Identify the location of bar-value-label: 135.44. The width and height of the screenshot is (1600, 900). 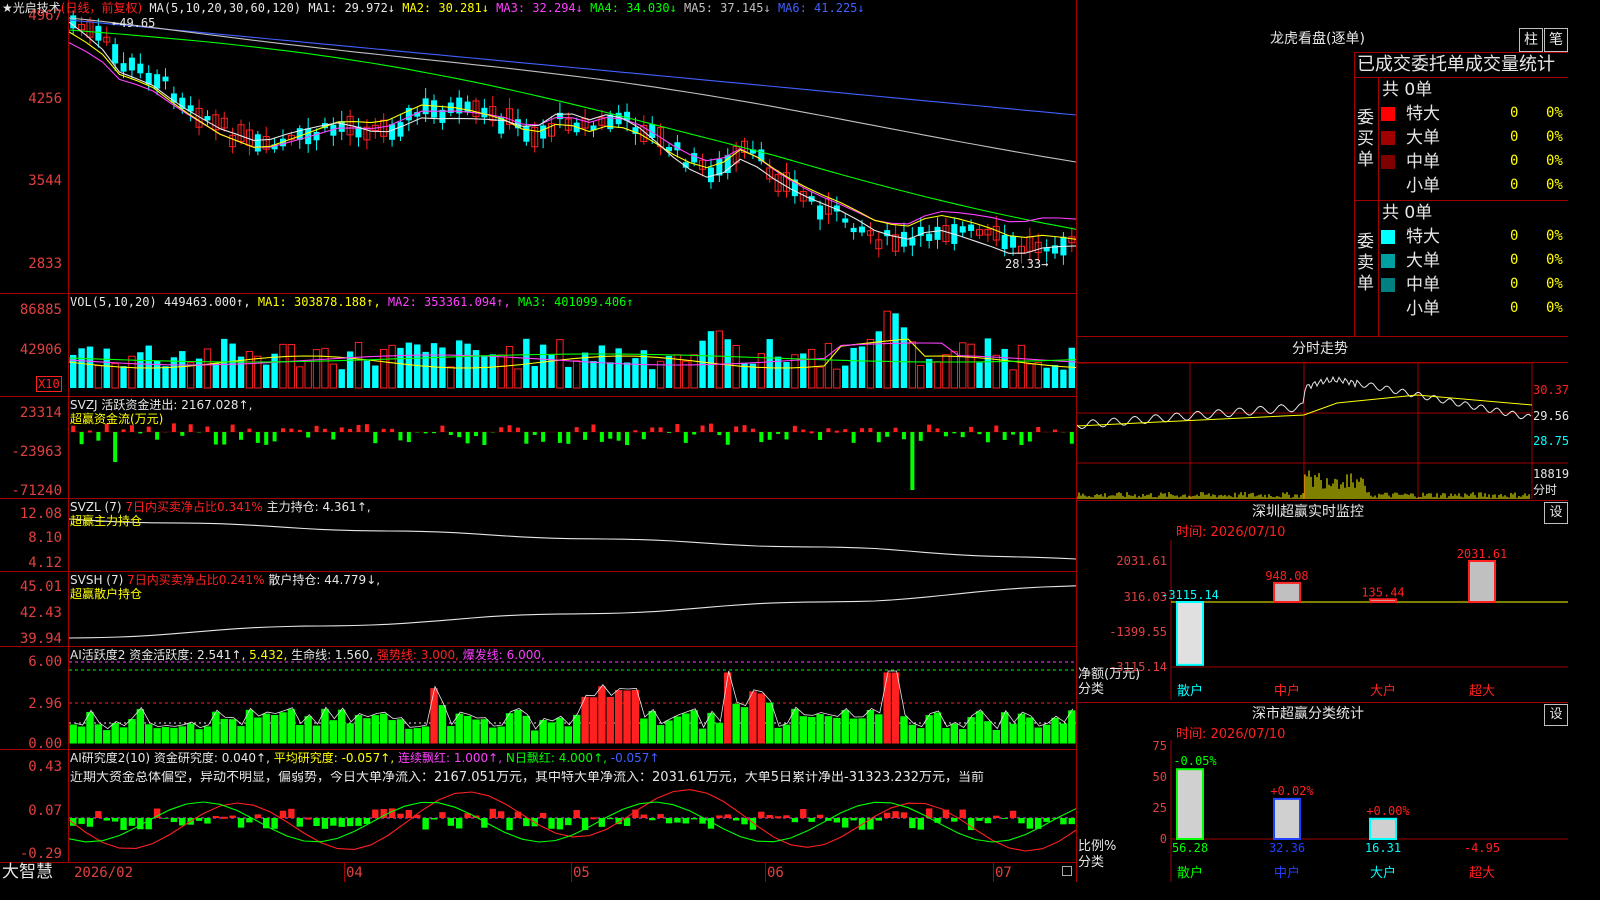
(1382, 592).